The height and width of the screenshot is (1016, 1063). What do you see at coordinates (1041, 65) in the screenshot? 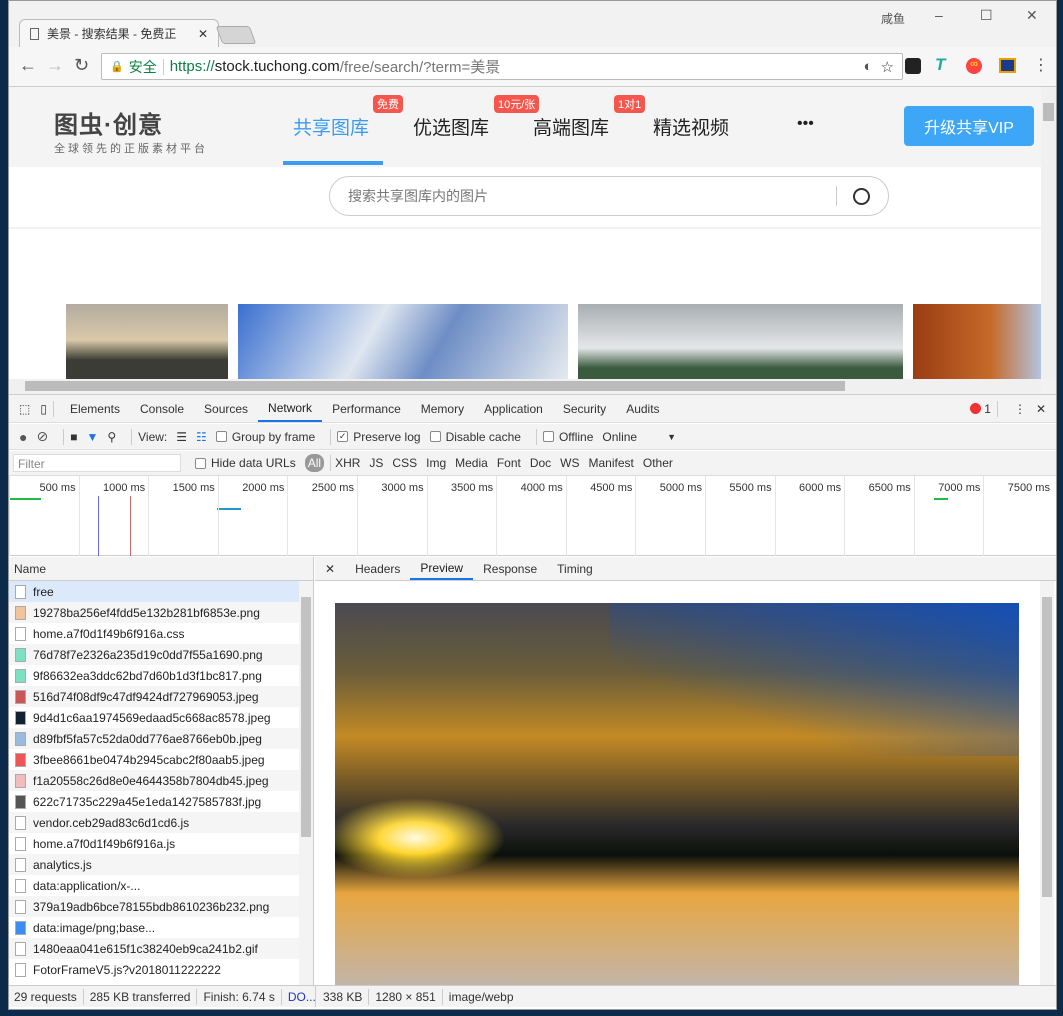
I see `menu-icon: ⋮` at bounding box center [1041, 65].